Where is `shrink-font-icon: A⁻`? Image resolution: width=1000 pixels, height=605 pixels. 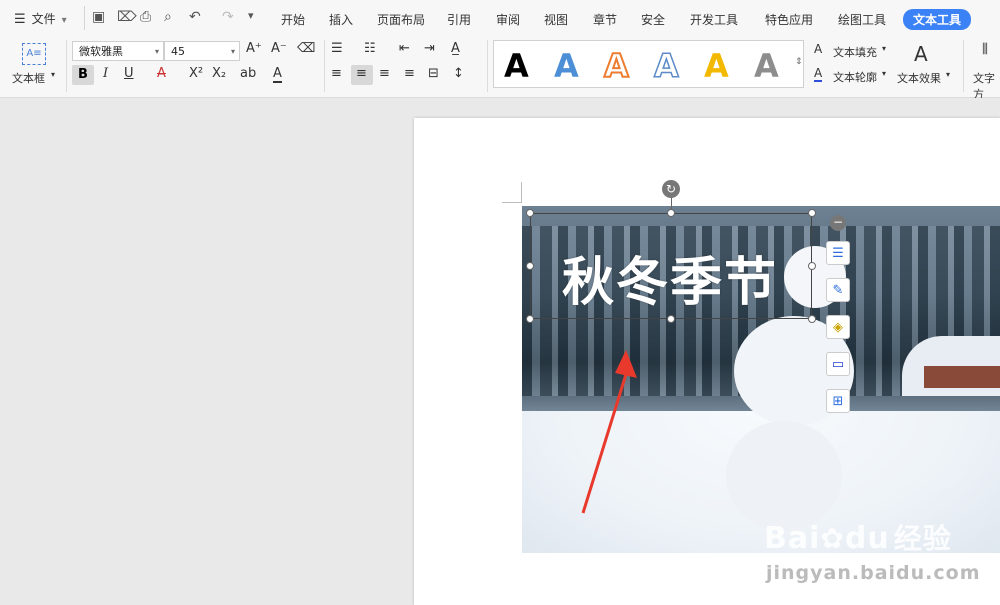
shrink-font-icon: A⁻ is located at coordinates (279, 48).